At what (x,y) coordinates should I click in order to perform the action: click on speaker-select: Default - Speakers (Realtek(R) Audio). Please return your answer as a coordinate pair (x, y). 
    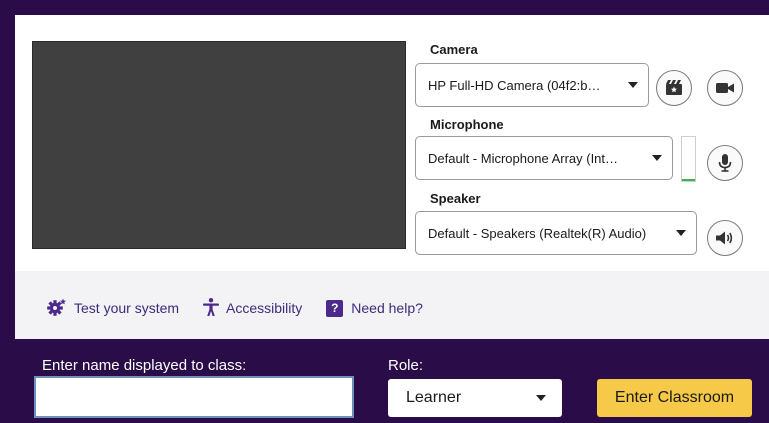
    Looking at the image, I should click on (556, 233).